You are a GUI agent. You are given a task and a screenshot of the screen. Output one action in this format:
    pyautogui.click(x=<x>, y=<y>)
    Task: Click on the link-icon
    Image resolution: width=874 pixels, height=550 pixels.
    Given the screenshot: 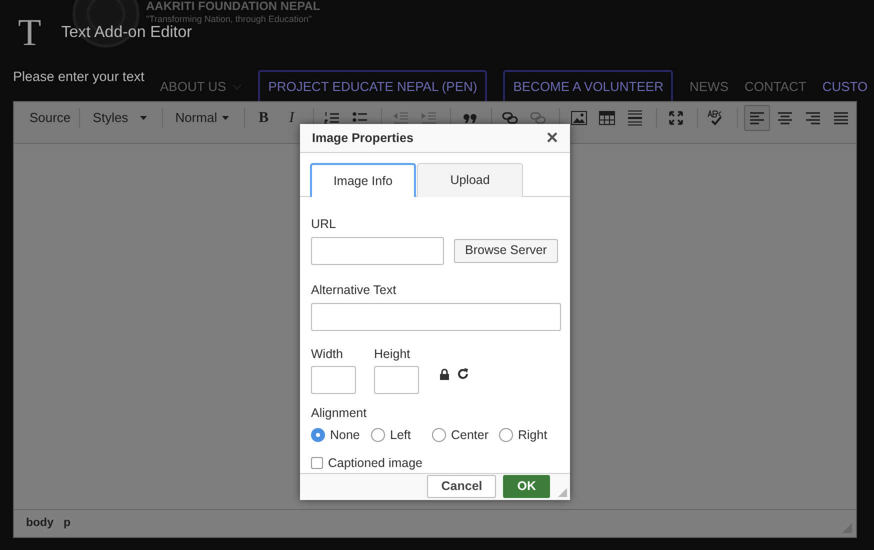 What is the action you would take?
    pyautogui.click(x=510, y=118)
    